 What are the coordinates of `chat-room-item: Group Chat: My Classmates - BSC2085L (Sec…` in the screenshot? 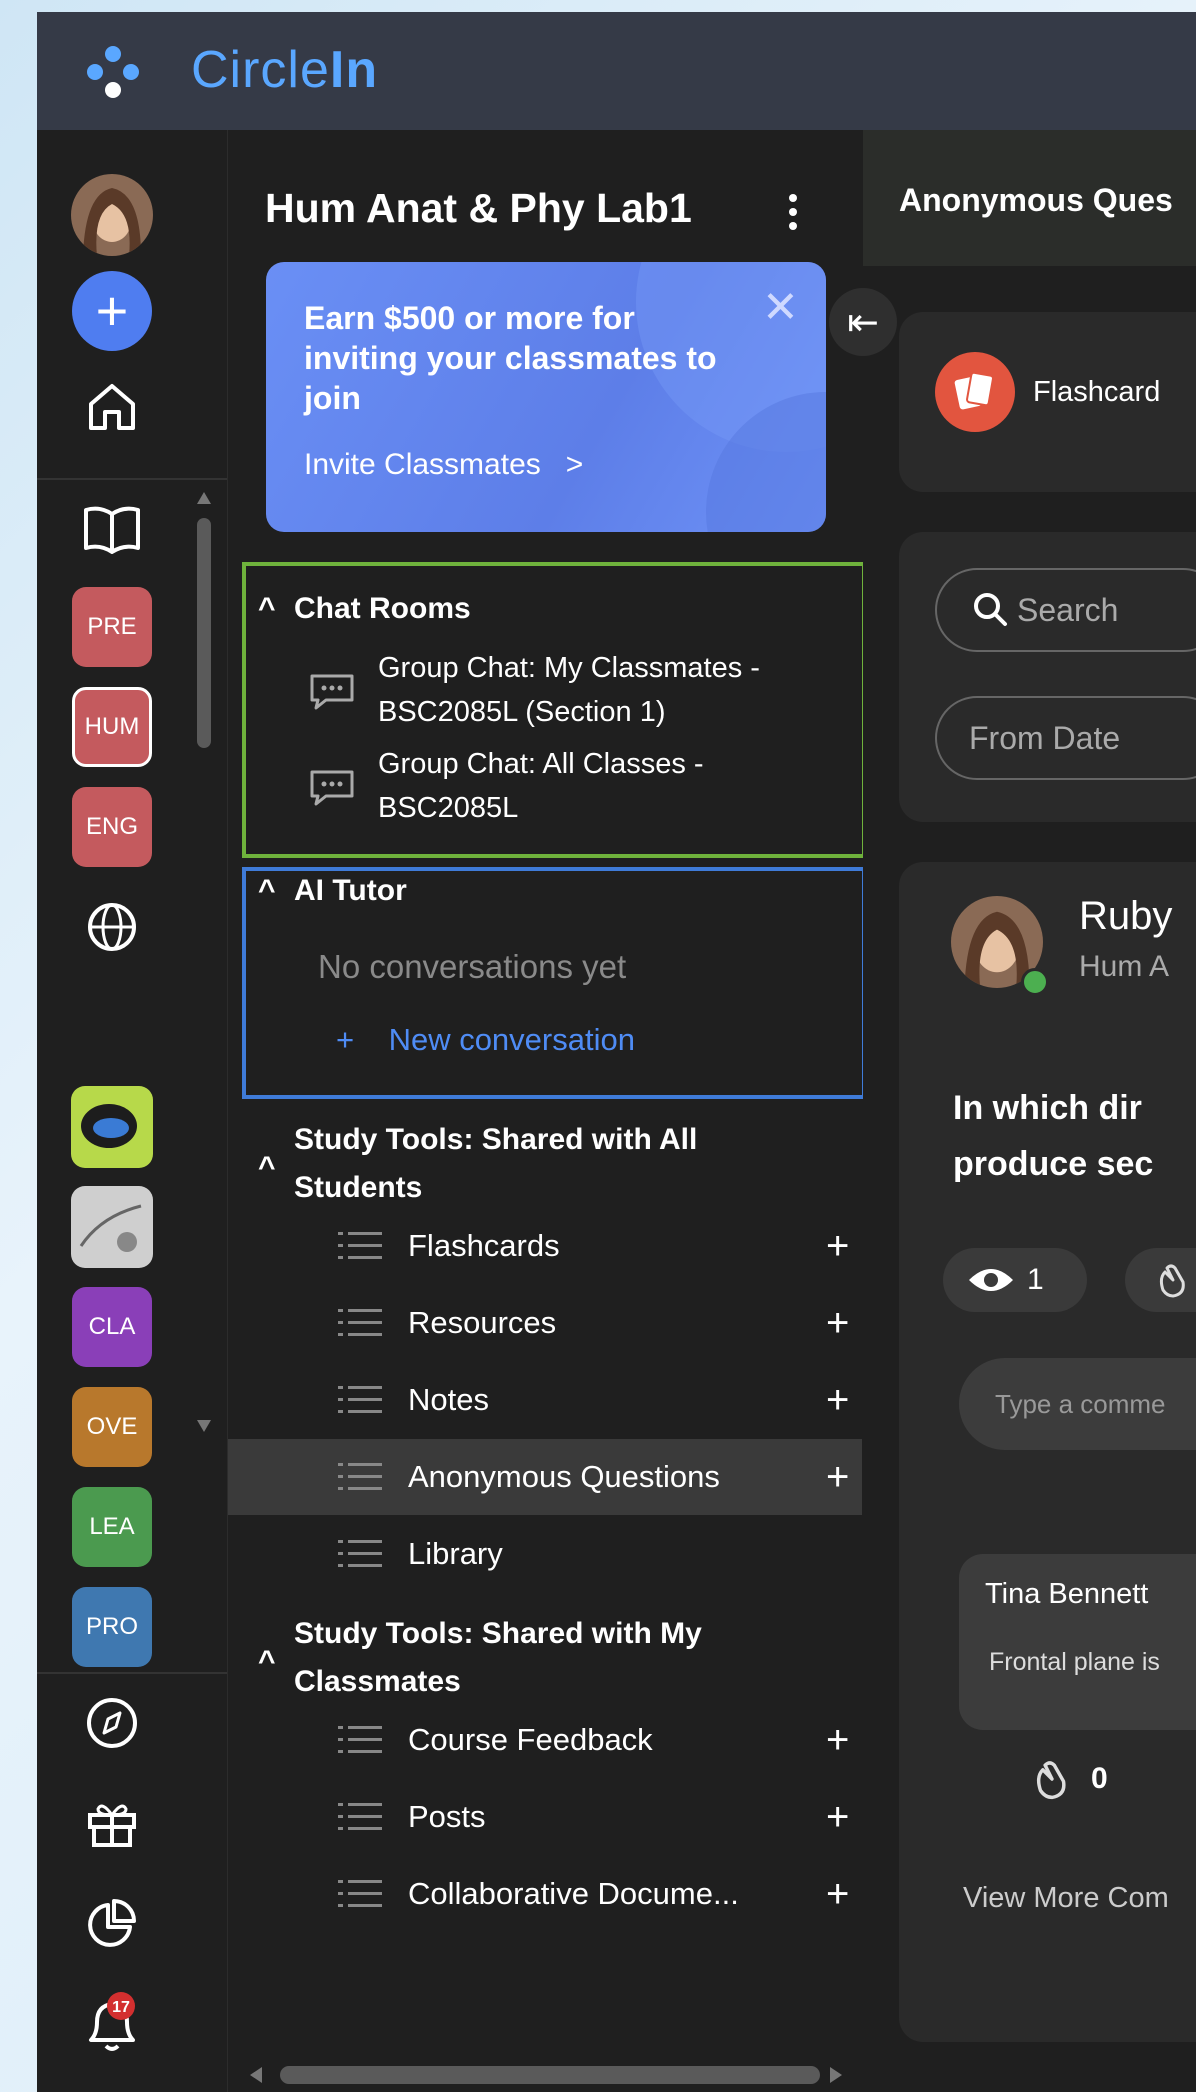 It's located at (534, 690).